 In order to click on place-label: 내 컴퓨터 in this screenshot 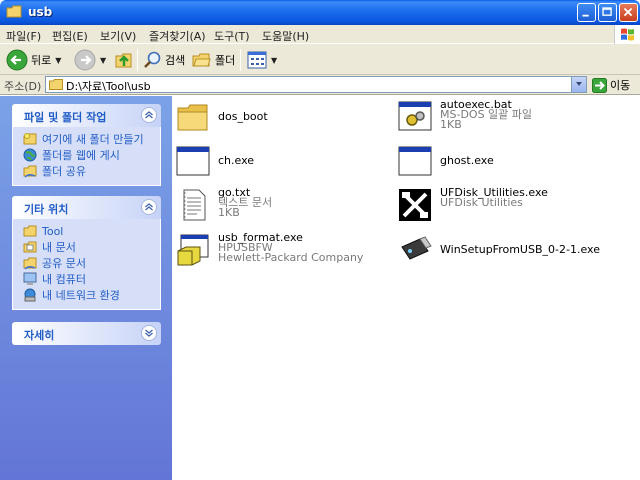, I will do `click(64, 279)`.